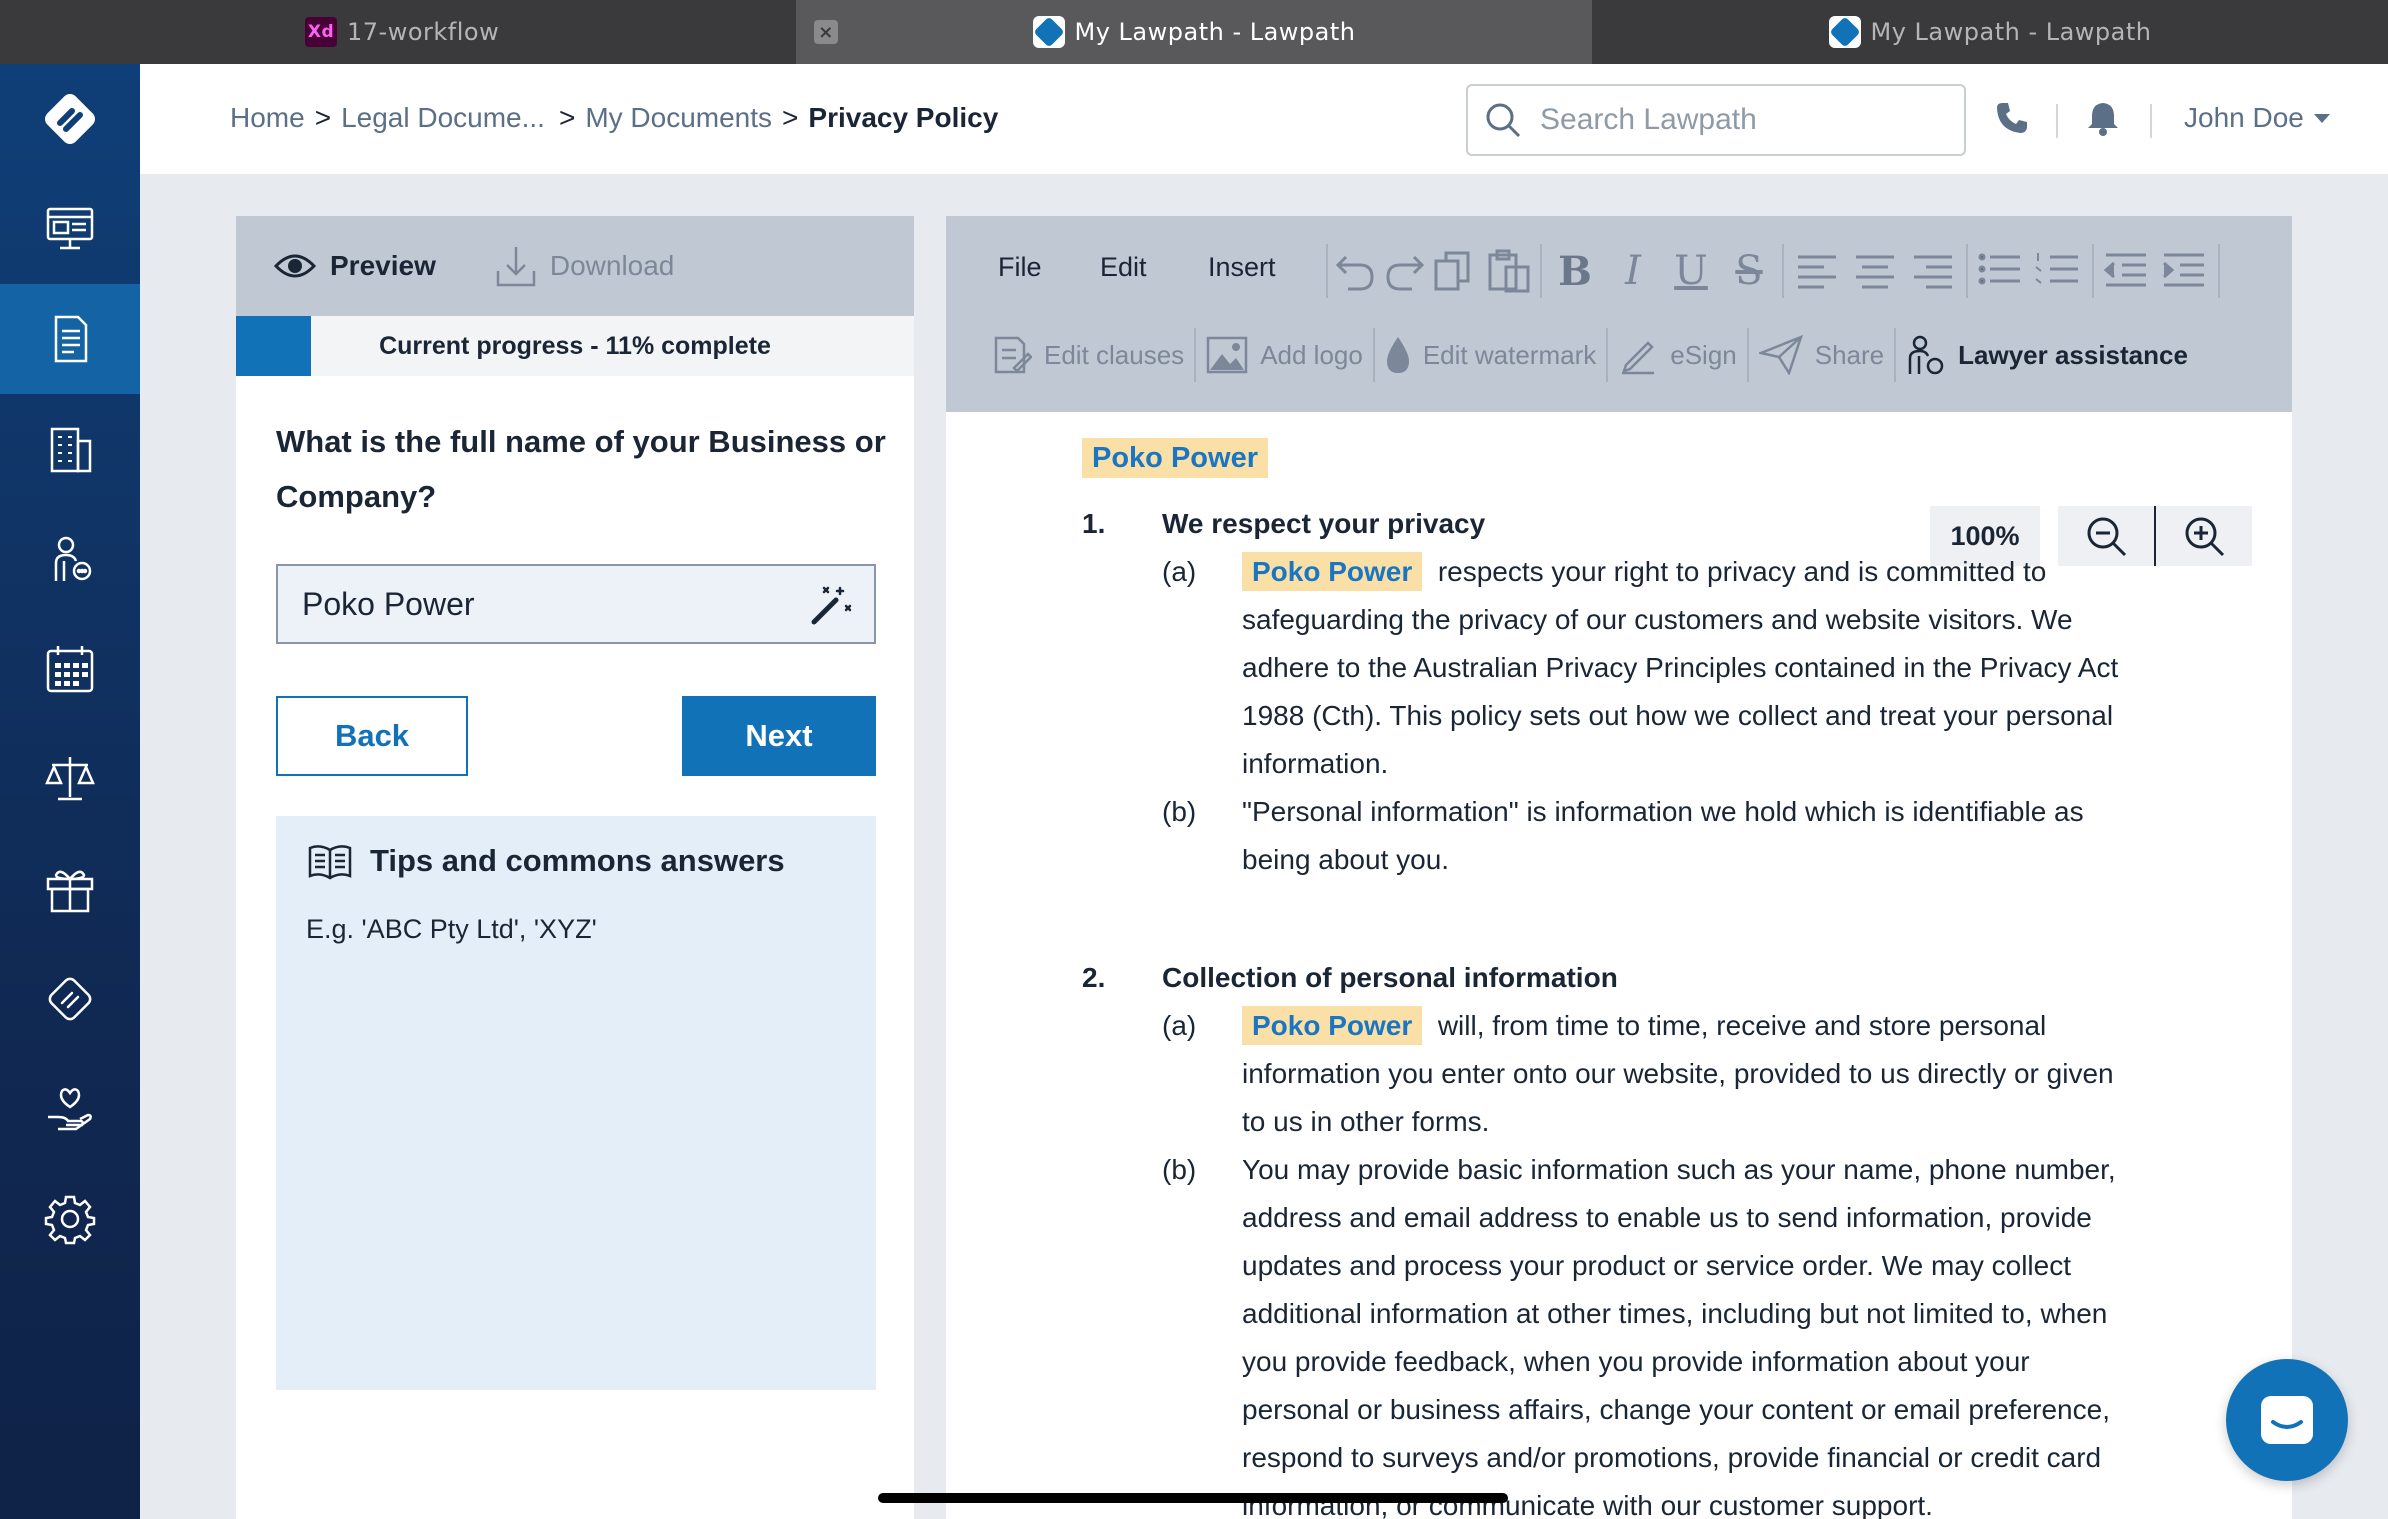 This screenshot has height=1519, width=2388. What do you see at coordinates (1509, 271) in the screenshot?
I see `paste-icon` at bounding box center [1509, 271].